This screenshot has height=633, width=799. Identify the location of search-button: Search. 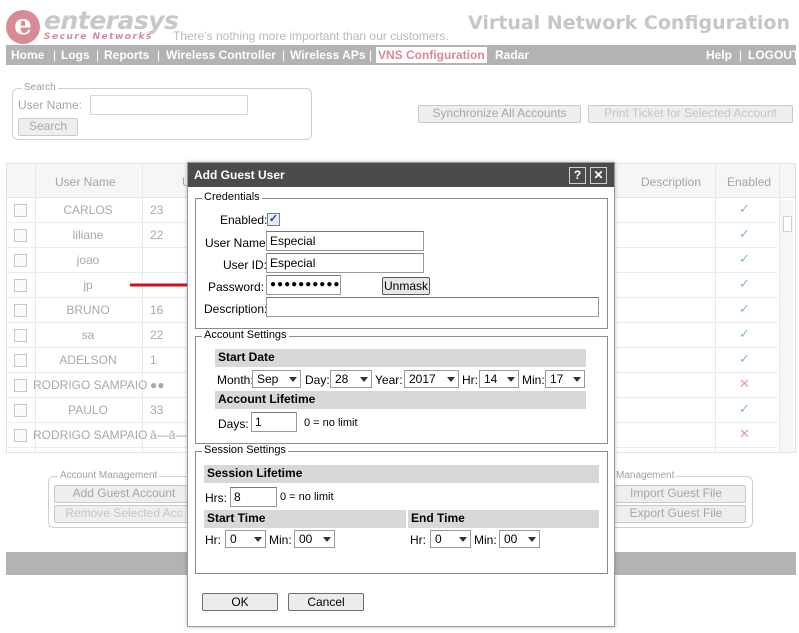
(48, 127).